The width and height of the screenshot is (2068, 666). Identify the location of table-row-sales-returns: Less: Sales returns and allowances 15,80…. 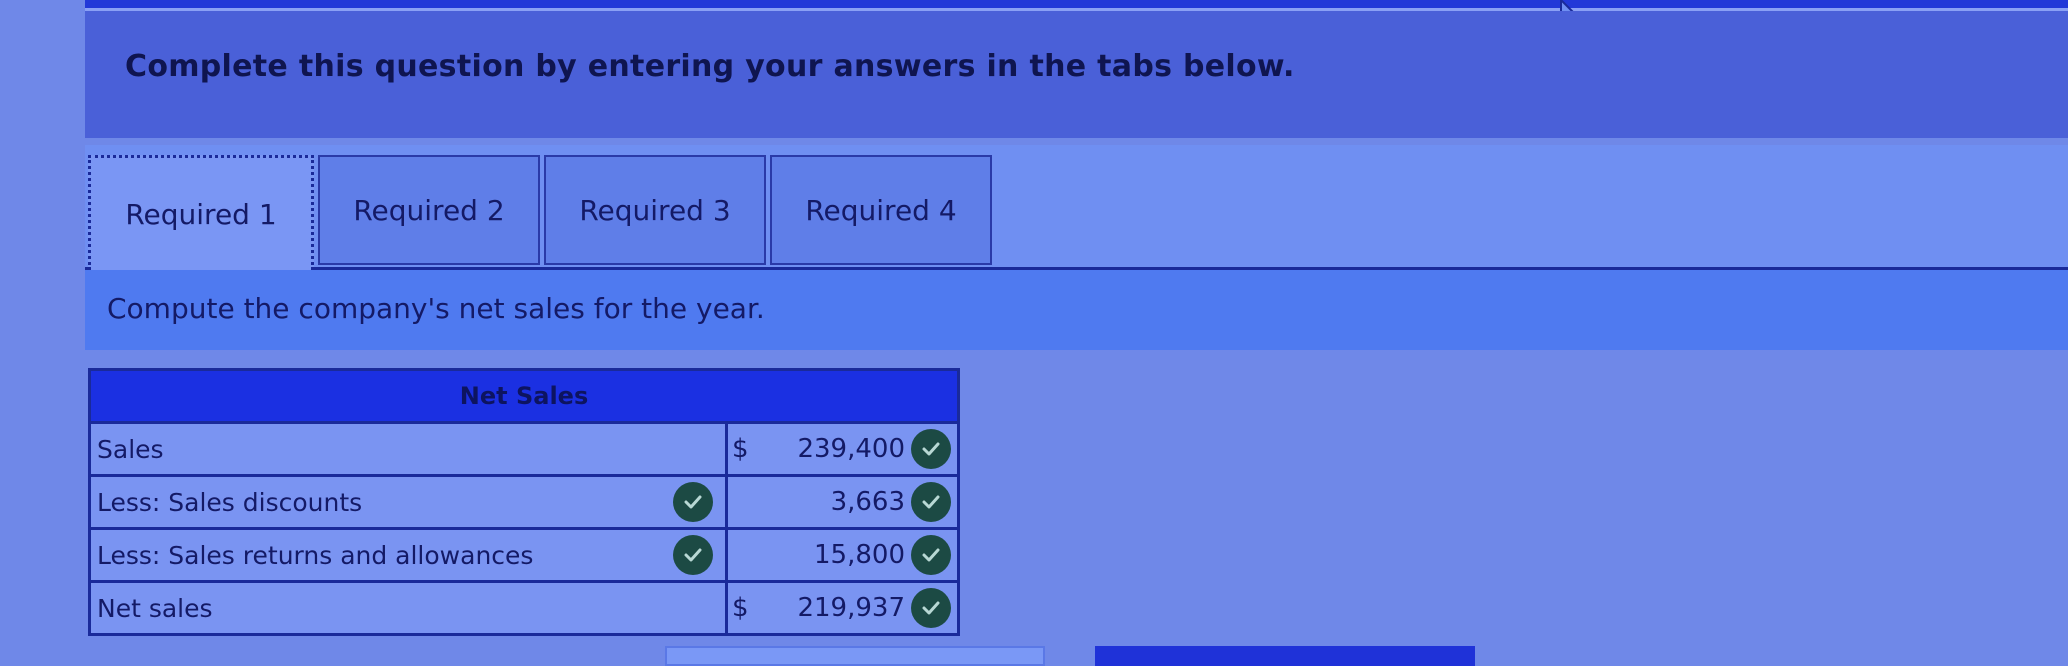
(524, 556).